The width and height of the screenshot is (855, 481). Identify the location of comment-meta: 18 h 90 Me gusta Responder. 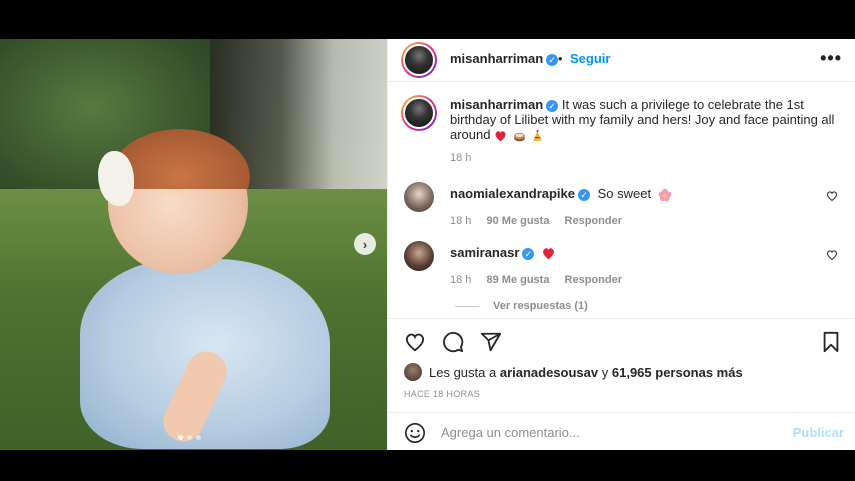
(542, 221).